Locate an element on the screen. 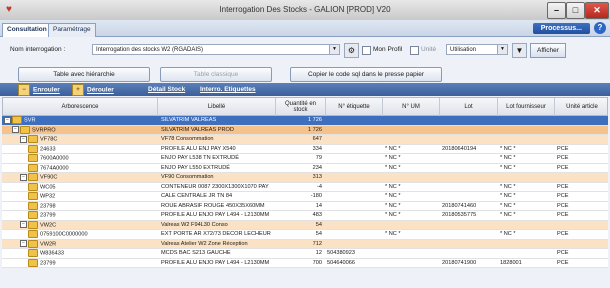 The width and height of the screenshot is (610, 288). table-row: − VF78C VF78 Consommation 647 is located at coordinates (305, 140).